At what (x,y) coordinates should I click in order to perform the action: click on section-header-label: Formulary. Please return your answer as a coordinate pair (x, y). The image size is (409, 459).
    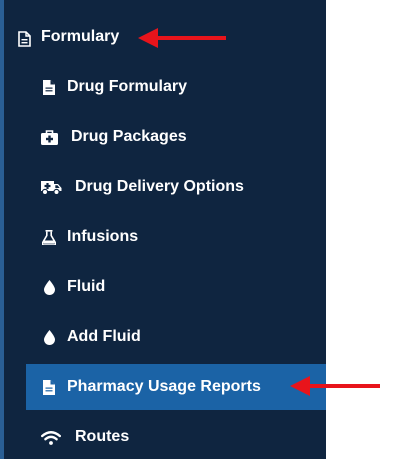
    Looking at the image, I should click on (80, 36).